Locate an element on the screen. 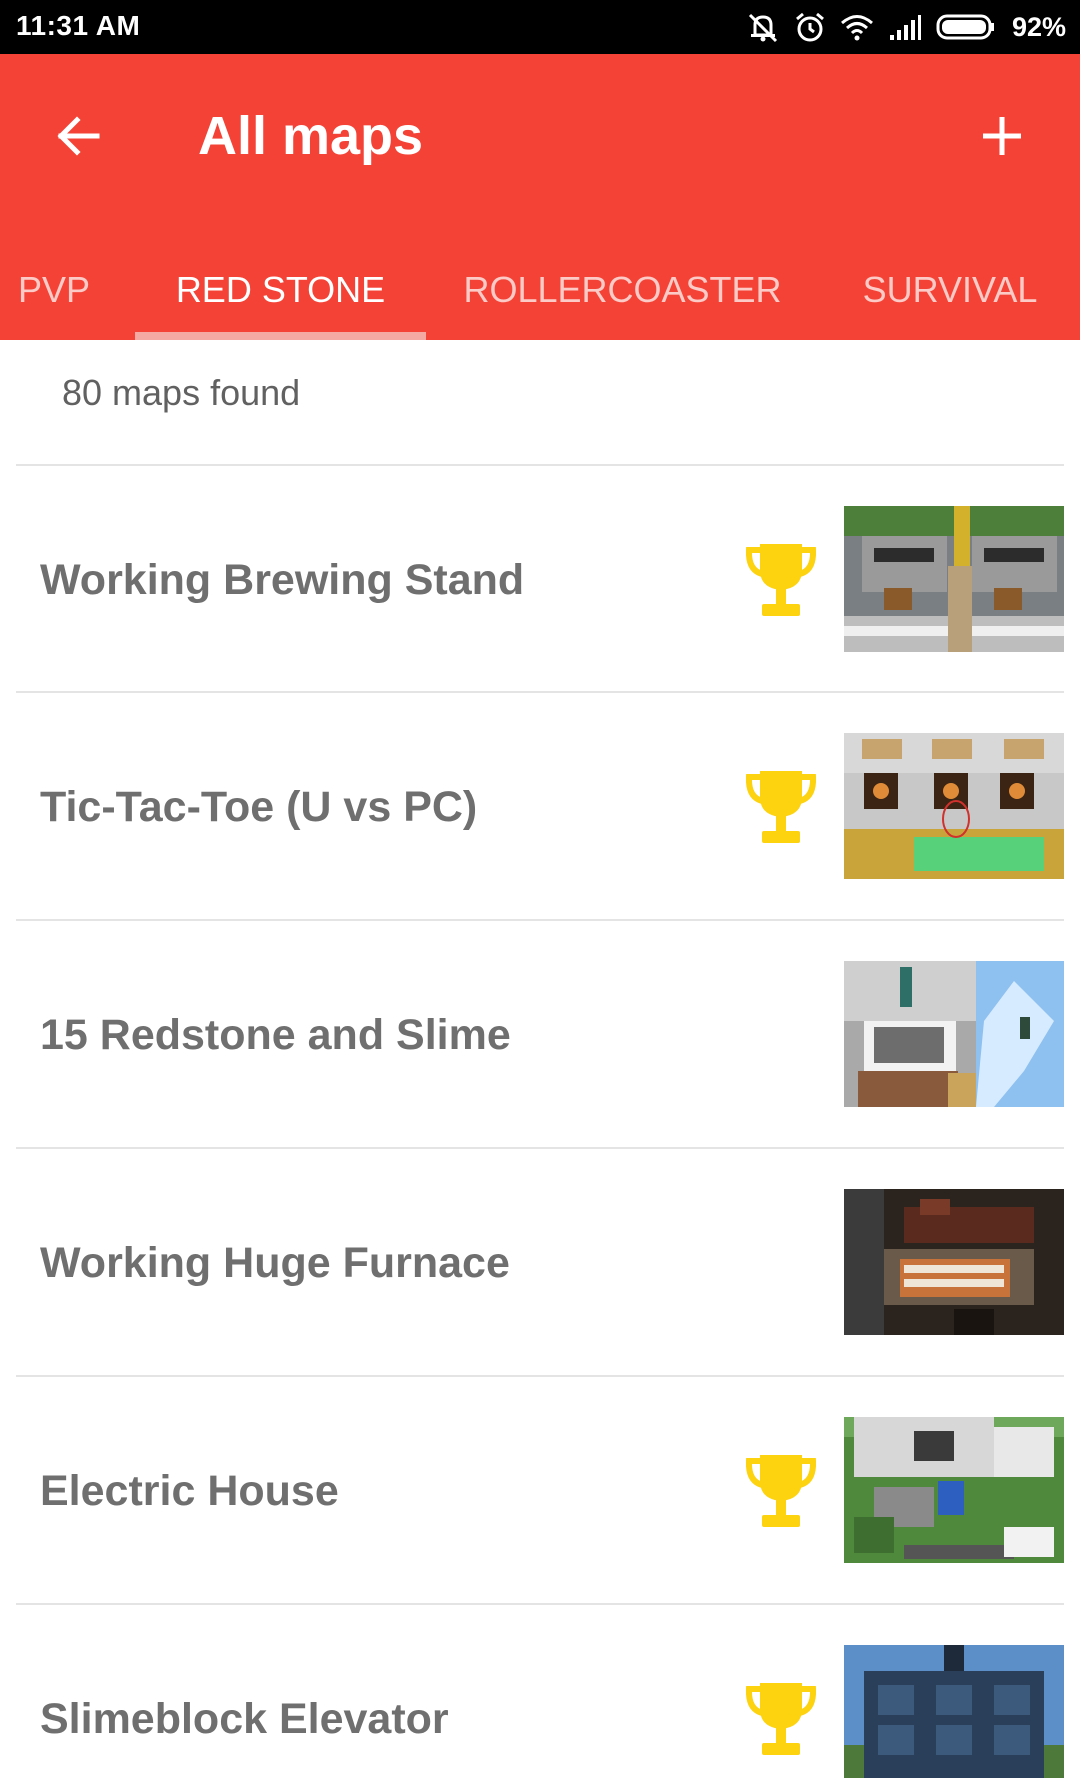  tab-red-stone: RED STONE is located at coordinates (280, 295).